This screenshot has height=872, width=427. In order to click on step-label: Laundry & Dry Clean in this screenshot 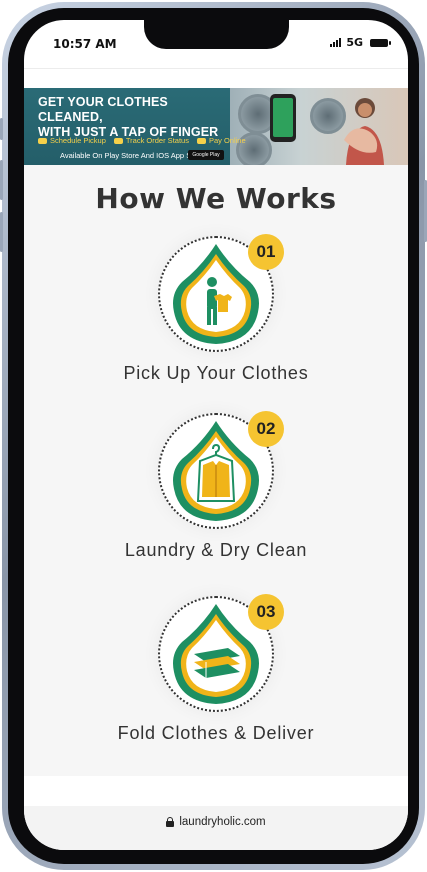, I will do `click(216, 550)`.